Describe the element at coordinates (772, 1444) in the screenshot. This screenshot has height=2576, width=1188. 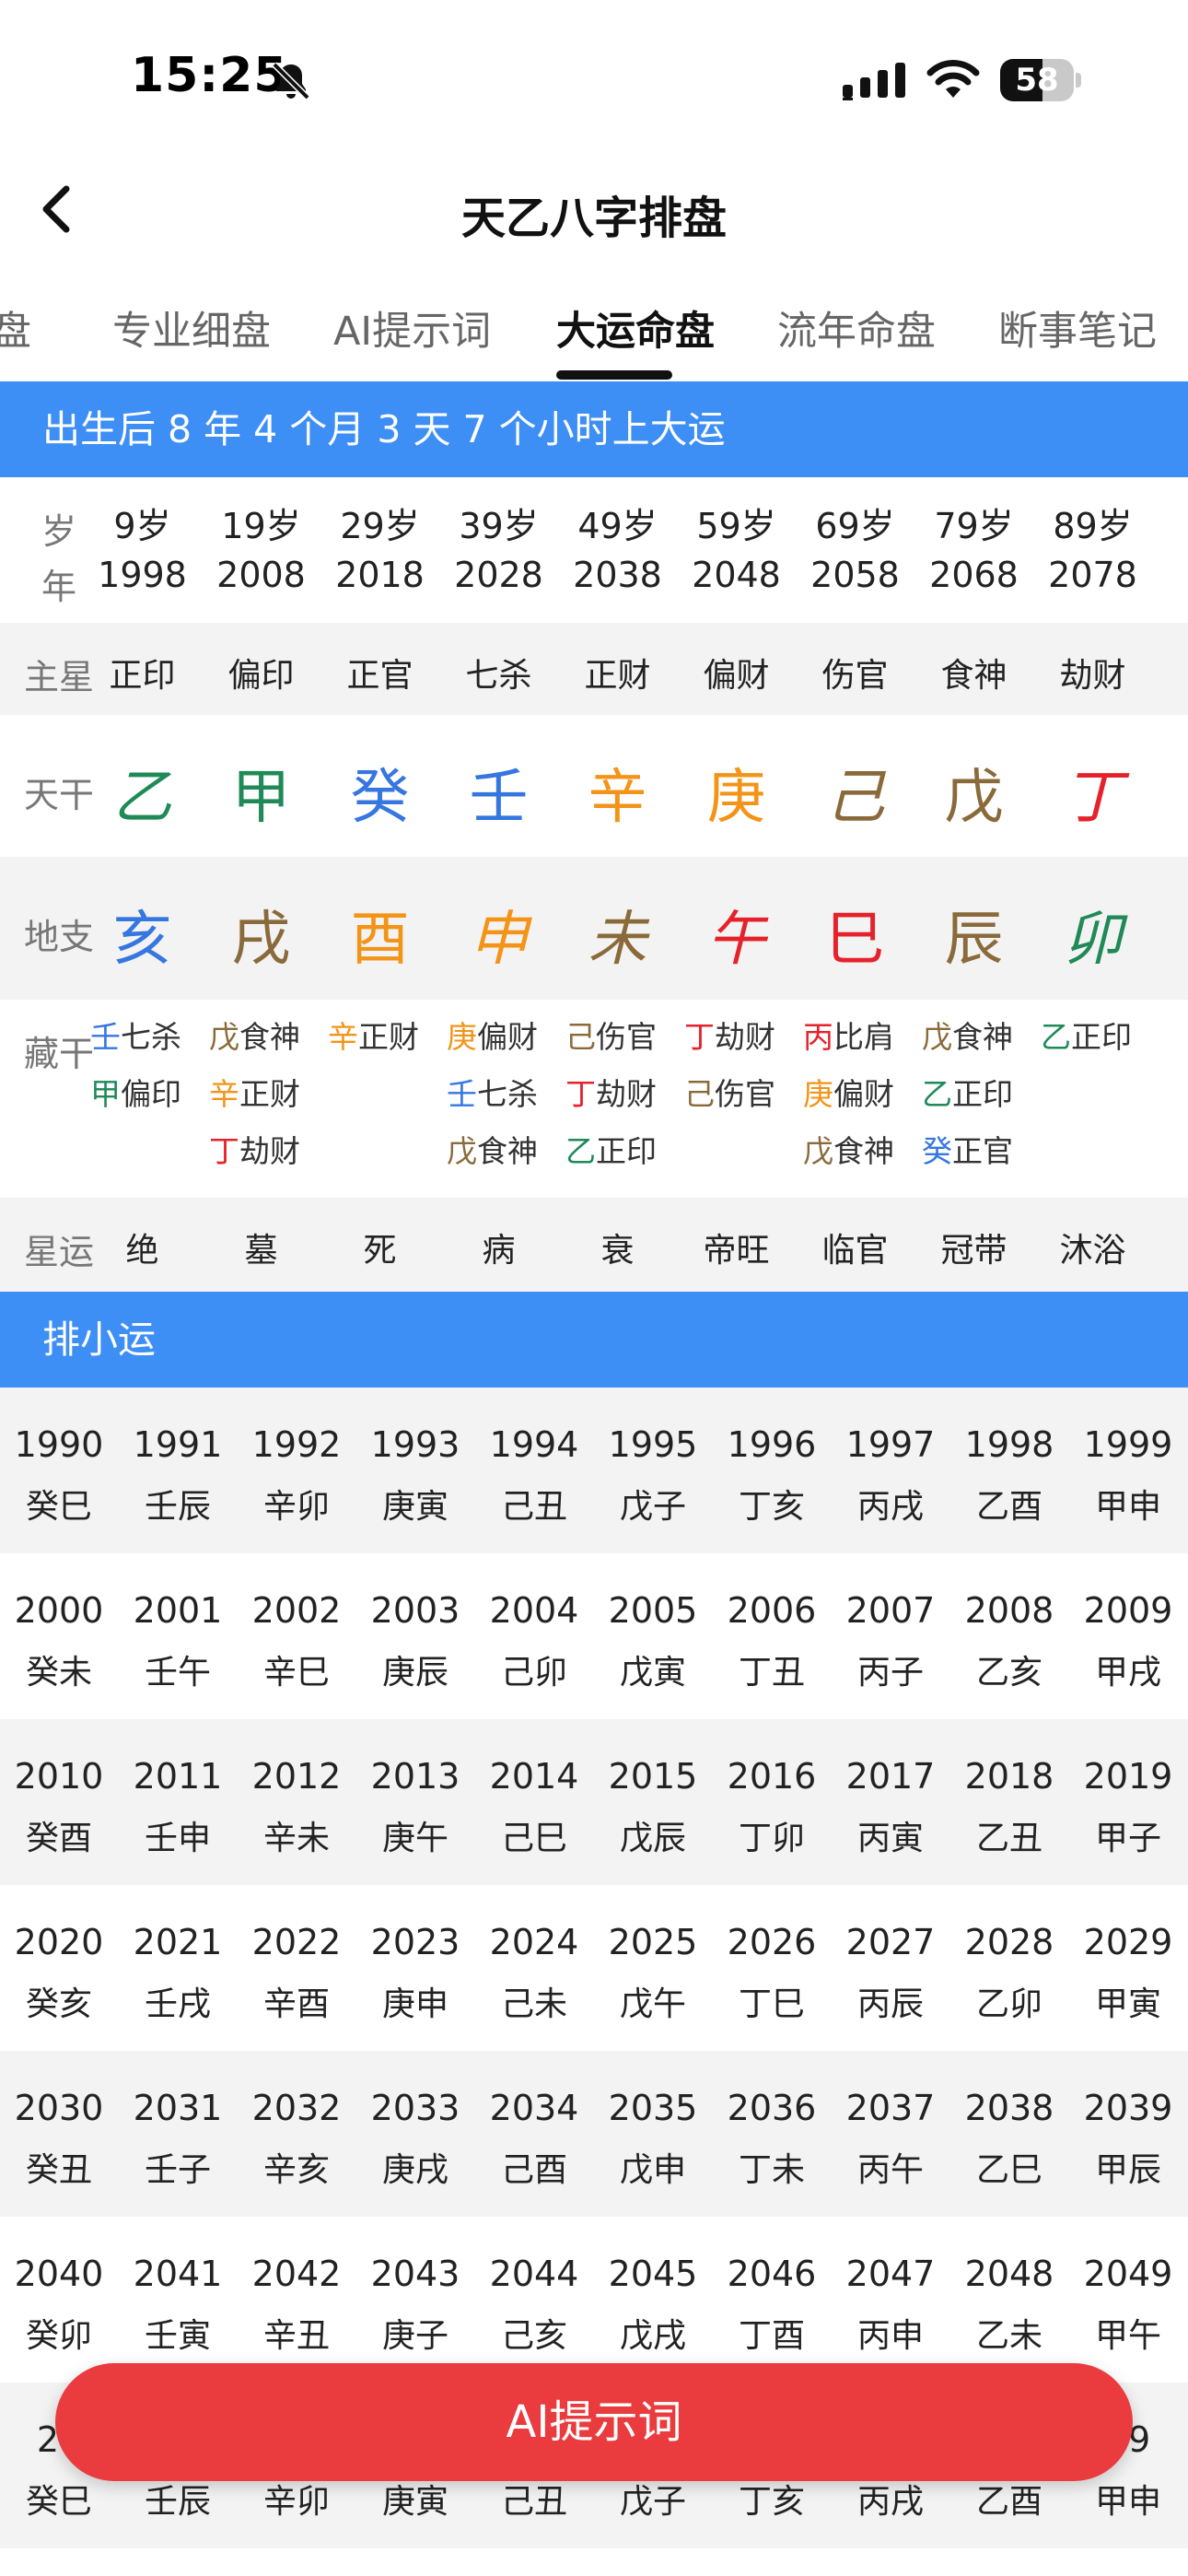
I see `xiaoyun-year: 1996` at that location.